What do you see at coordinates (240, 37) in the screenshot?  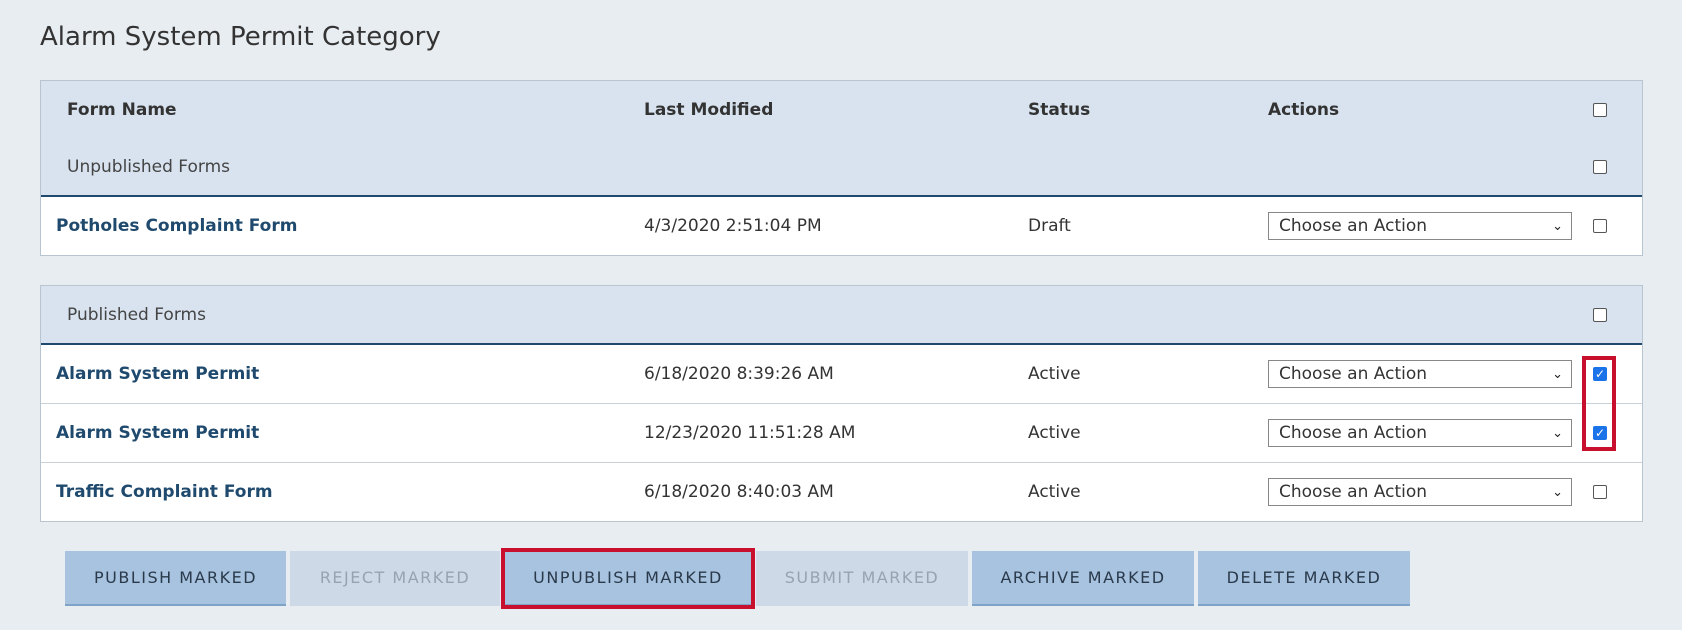 I see `page-title: Alarm System Permit Category` at bounding box center [240, 37].